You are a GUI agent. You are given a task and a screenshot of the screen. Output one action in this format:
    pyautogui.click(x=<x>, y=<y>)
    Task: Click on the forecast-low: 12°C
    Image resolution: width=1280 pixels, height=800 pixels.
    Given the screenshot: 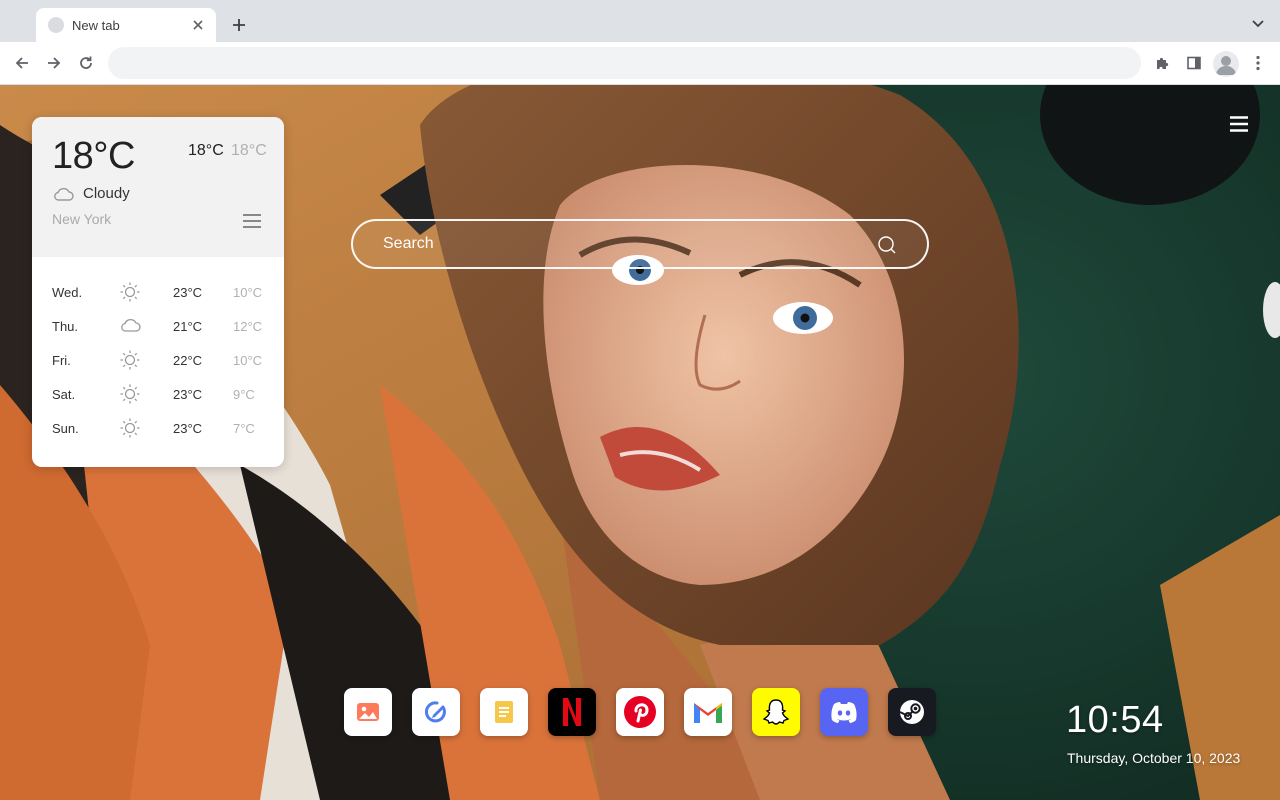 What is the action you would take?
    pyautogui.click(x=248, y=326)
    